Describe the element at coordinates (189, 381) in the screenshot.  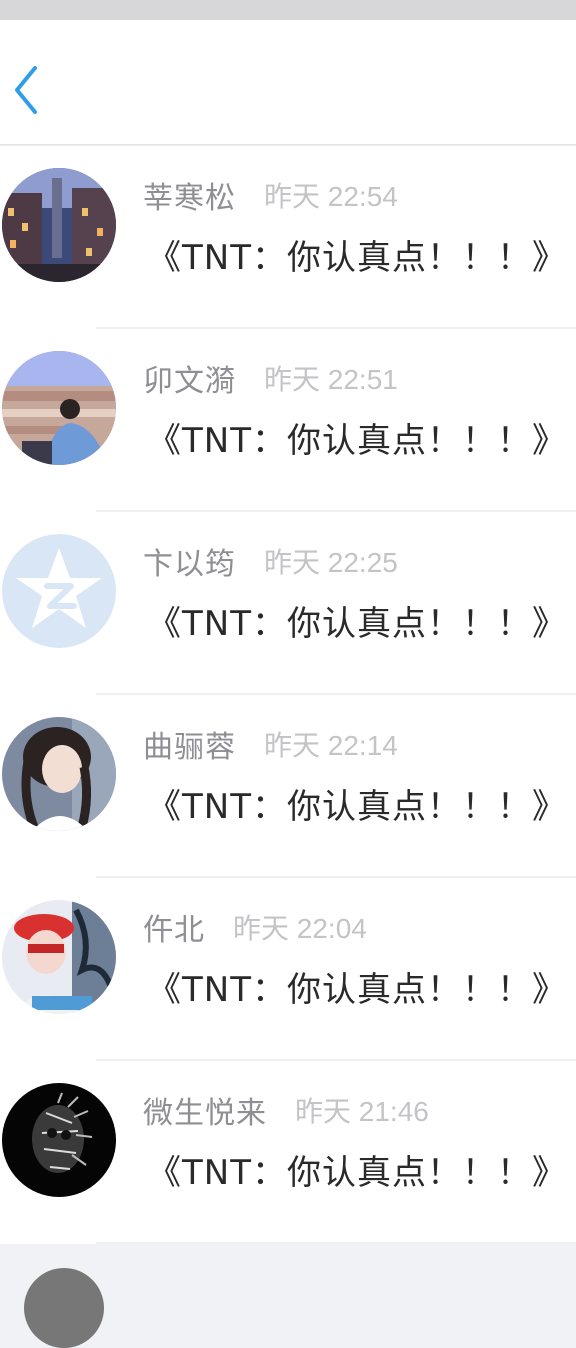
I see `sender-name: 卯文漪` at that location.